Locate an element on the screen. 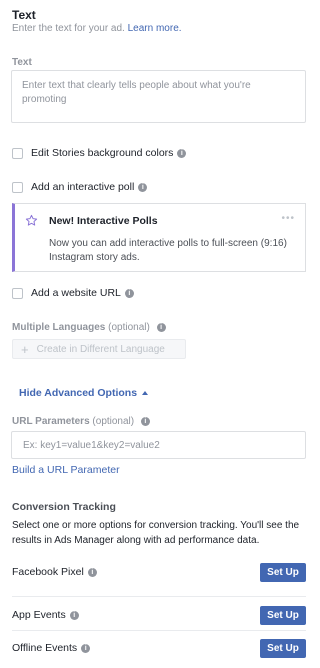 The width and height of the screenshot is (320, 668). build-url-parameter-link: Build a URL Parameter is located at coordinates (66, 470).